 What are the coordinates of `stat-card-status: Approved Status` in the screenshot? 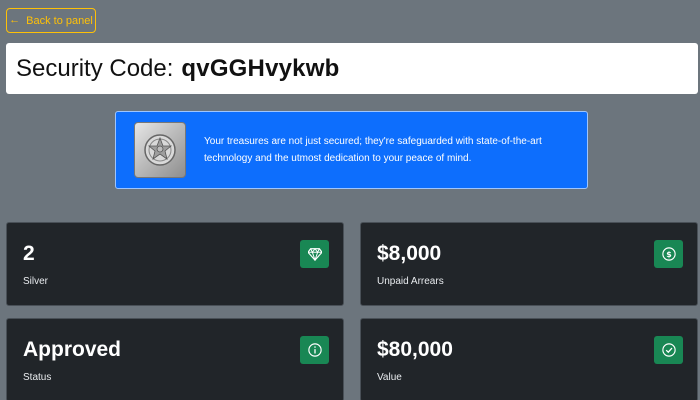 It's located at (175, 359).